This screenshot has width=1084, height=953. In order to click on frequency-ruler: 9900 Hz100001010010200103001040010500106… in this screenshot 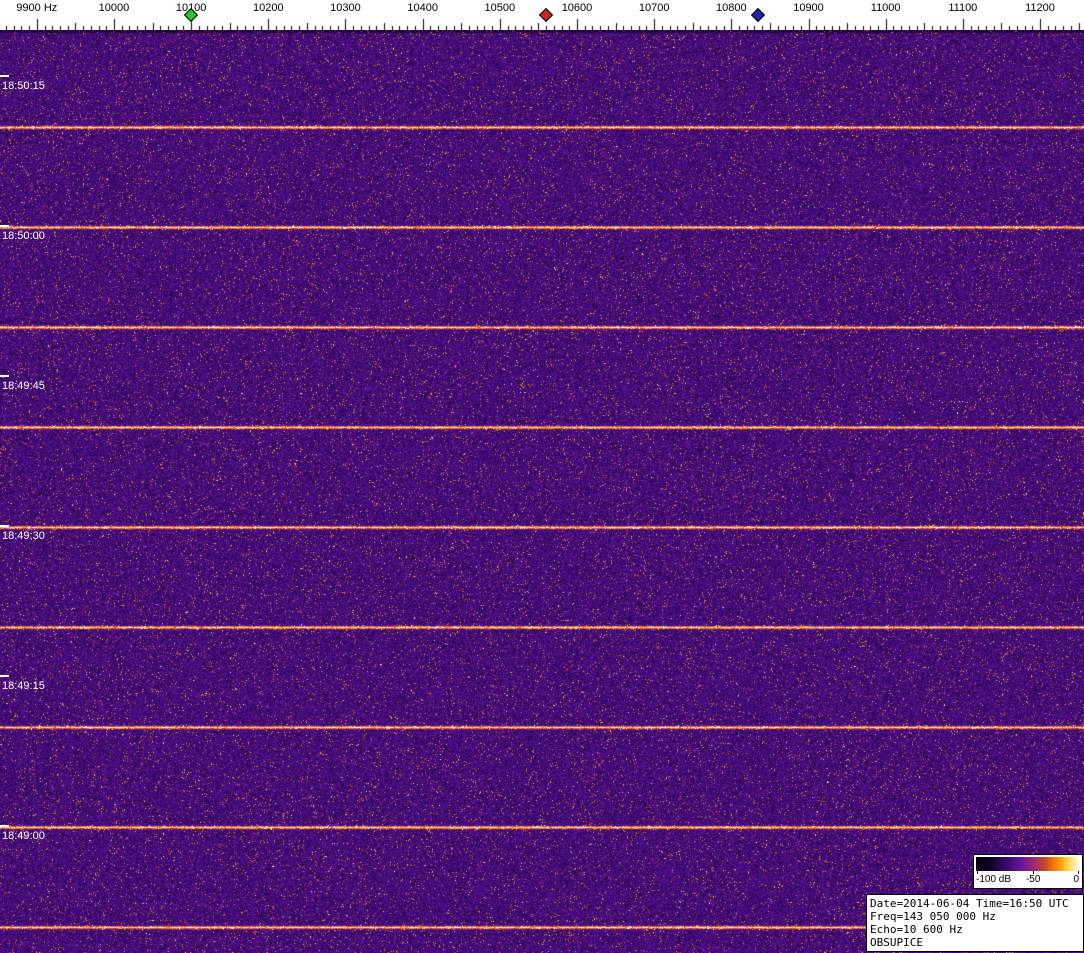, I will do `click(542, 15)`.